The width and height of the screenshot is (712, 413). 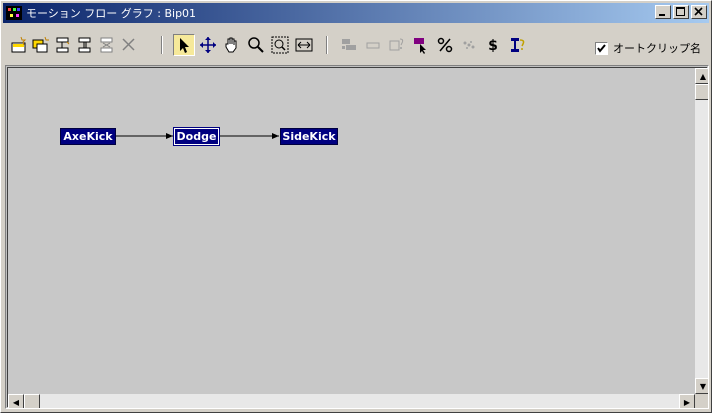 I want to click on create-clips-icon, so click(x=41, y=45).